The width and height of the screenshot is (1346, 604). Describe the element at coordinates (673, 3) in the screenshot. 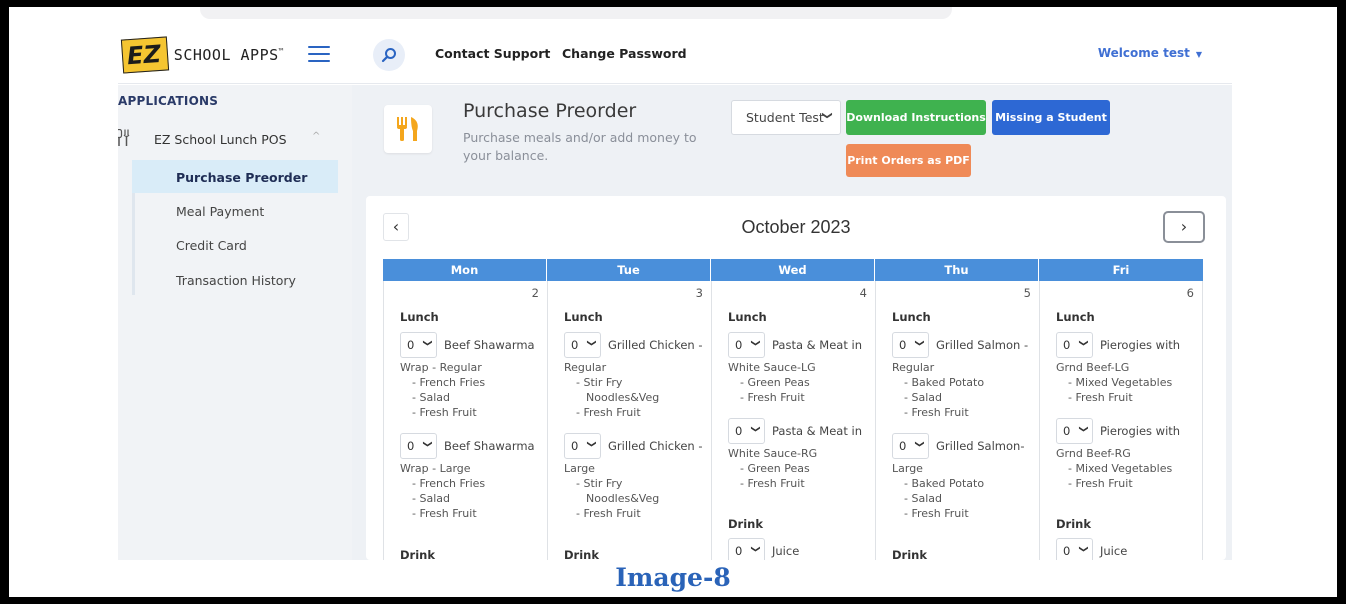

I see `frame-border-top` at that location.